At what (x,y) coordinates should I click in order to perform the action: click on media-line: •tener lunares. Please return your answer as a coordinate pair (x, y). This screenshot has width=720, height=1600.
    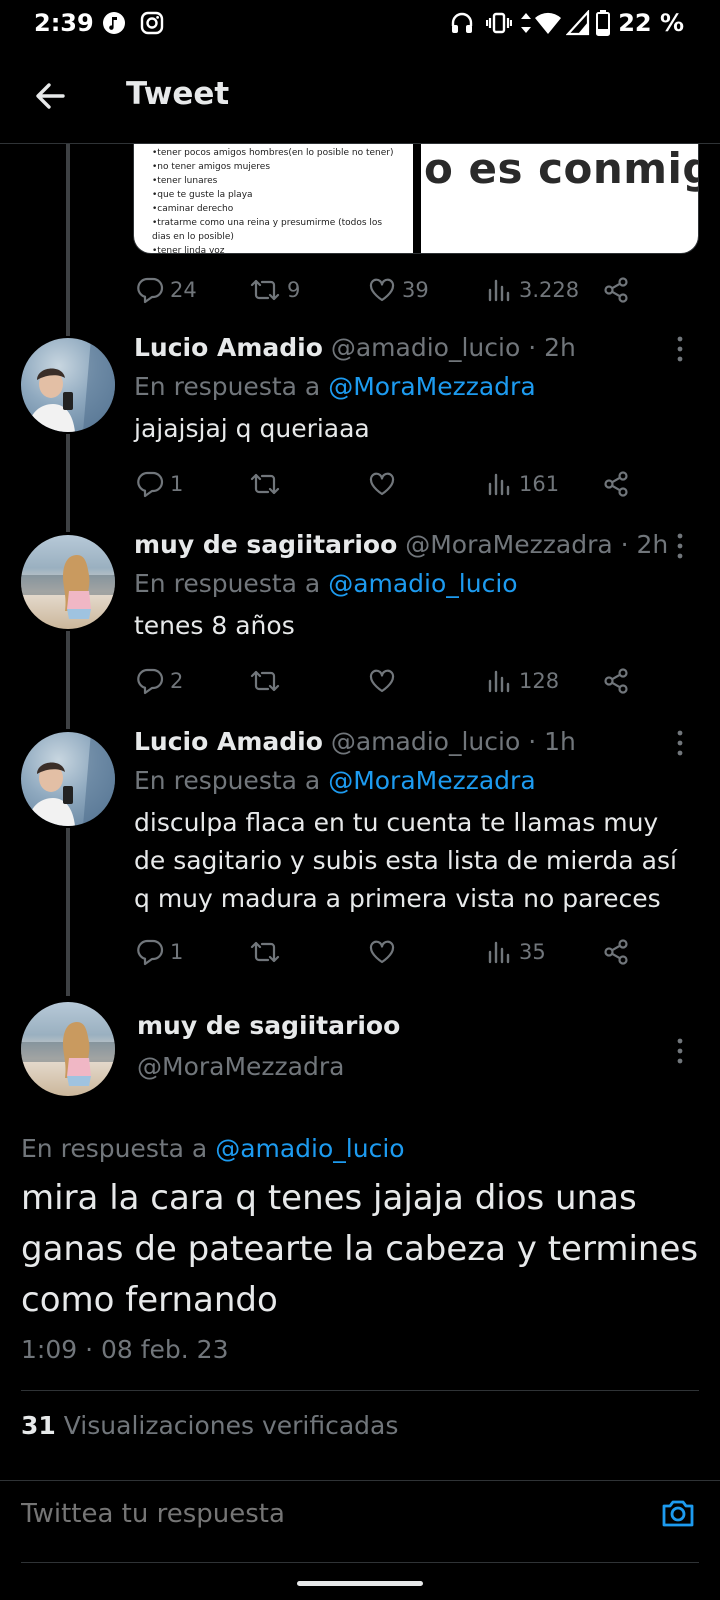
    Looking at the image, I should click on (185, 181).